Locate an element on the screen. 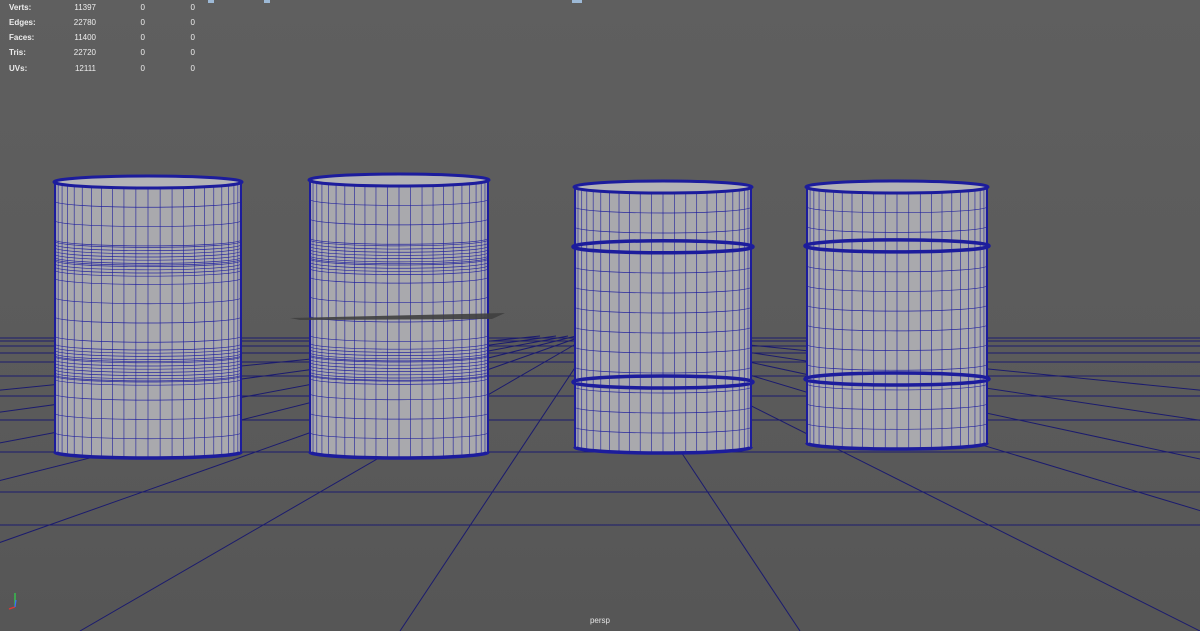 Image resolution: width=1200 pixels, height=631 pixels. hud-value-total: 22780 is located at coordinates (84, 22).